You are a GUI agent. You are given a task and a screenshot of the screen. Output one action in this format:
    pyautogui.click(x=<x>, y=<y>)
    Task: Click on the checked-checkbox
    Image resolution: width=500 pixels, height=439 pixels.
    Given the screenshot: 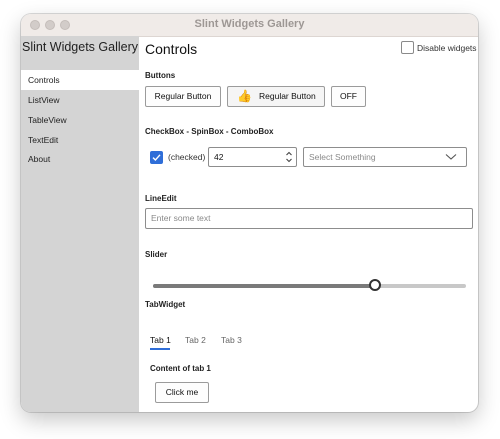 What is the action you would take?
    pyautogui.click(x=156, y=157)
    